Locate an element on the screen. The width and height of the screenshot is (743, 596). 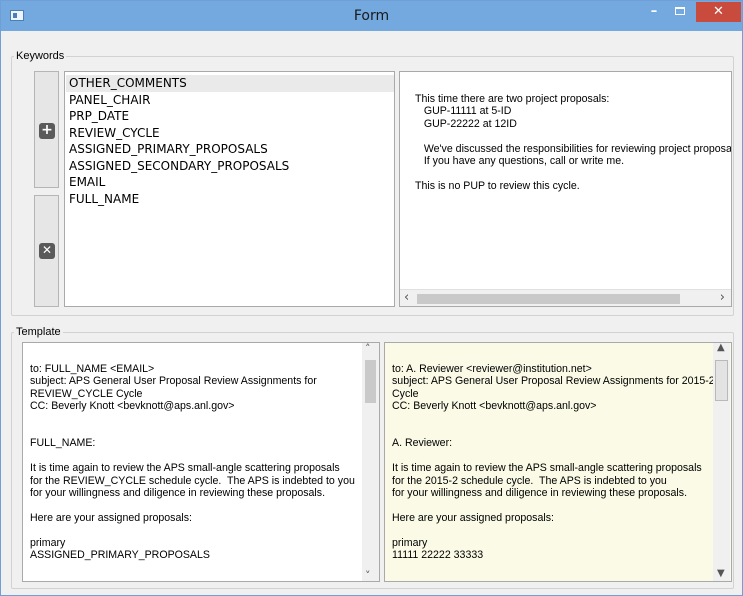
maximize-icon is located at coordinates (680, 10).